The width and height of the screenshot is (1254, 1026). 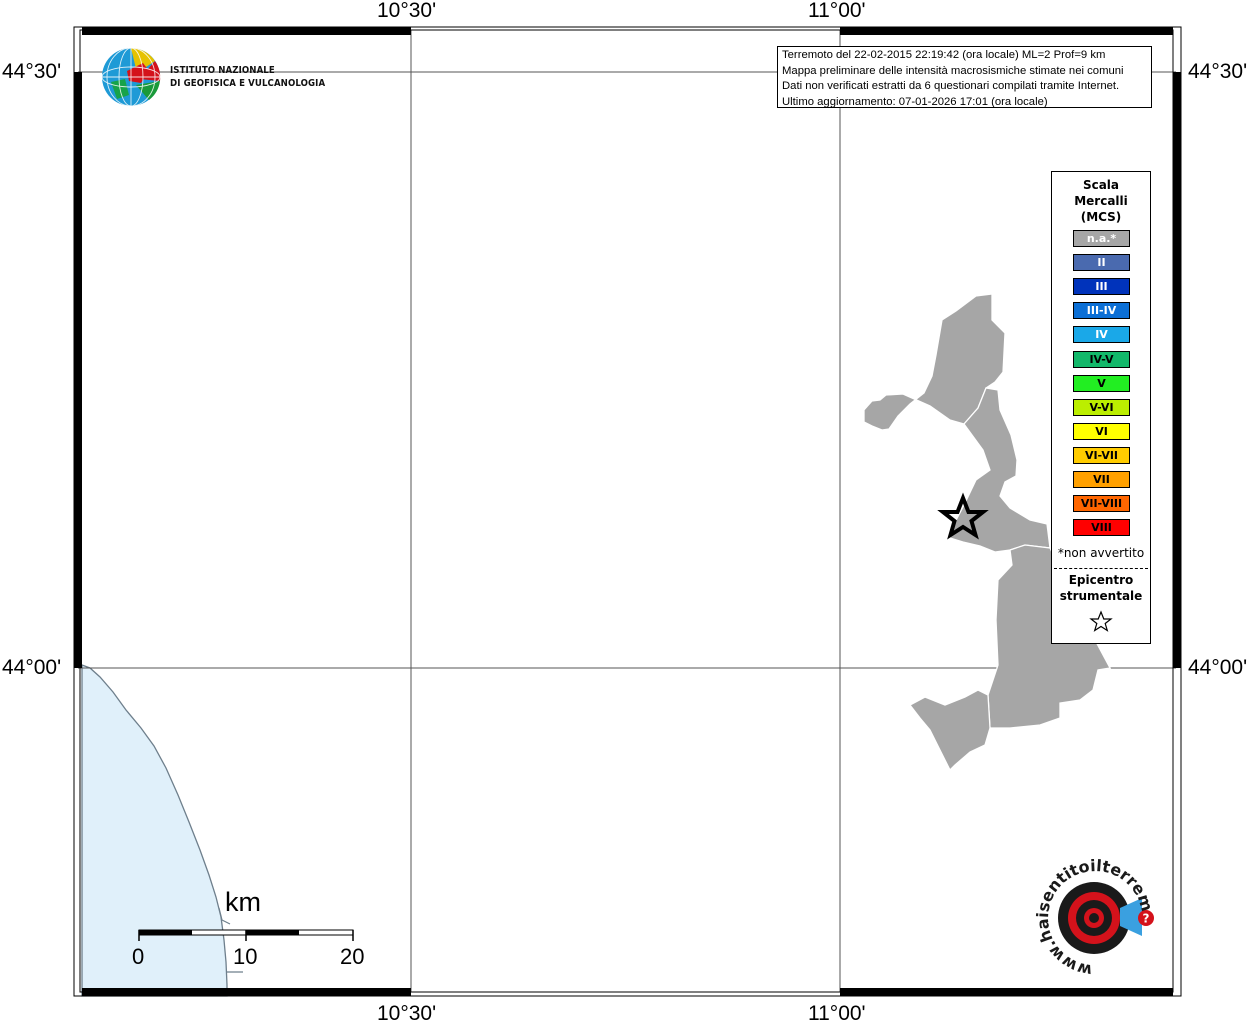 What do you see at coordinates (243, 902) in the screenshot?
I see `scale-unit: km` at bounding box center [243, 902].